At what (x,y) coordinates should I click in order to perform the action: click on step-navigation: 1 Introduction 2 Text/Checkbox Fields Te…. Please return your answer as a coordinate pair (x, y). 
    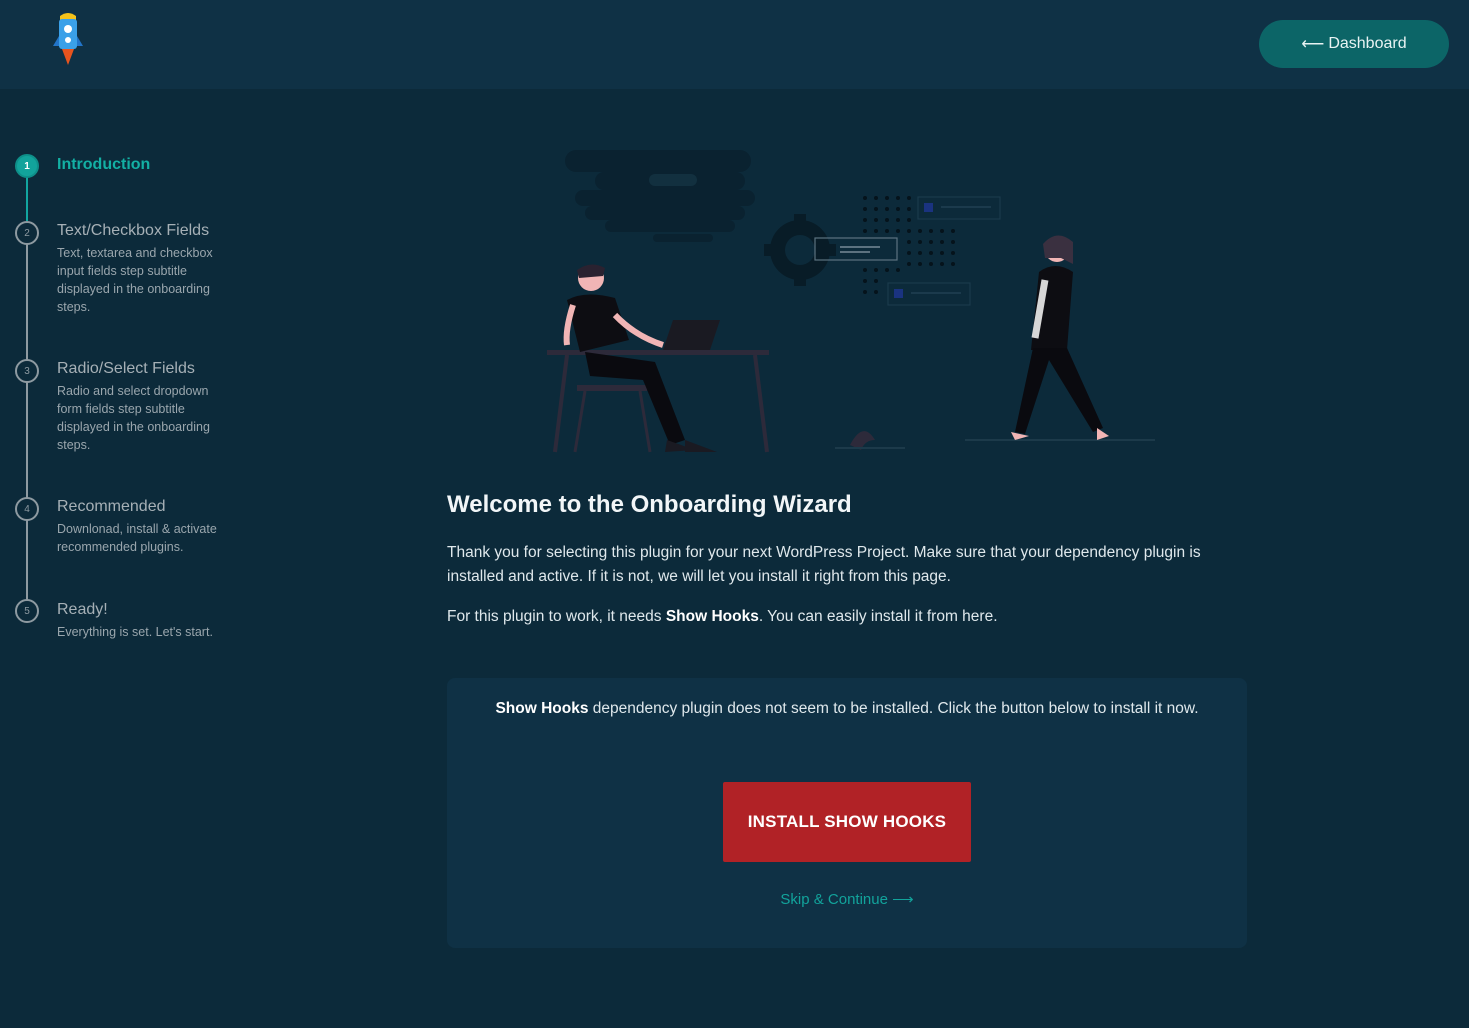
    Looking at the image, I should click on (130, 400).